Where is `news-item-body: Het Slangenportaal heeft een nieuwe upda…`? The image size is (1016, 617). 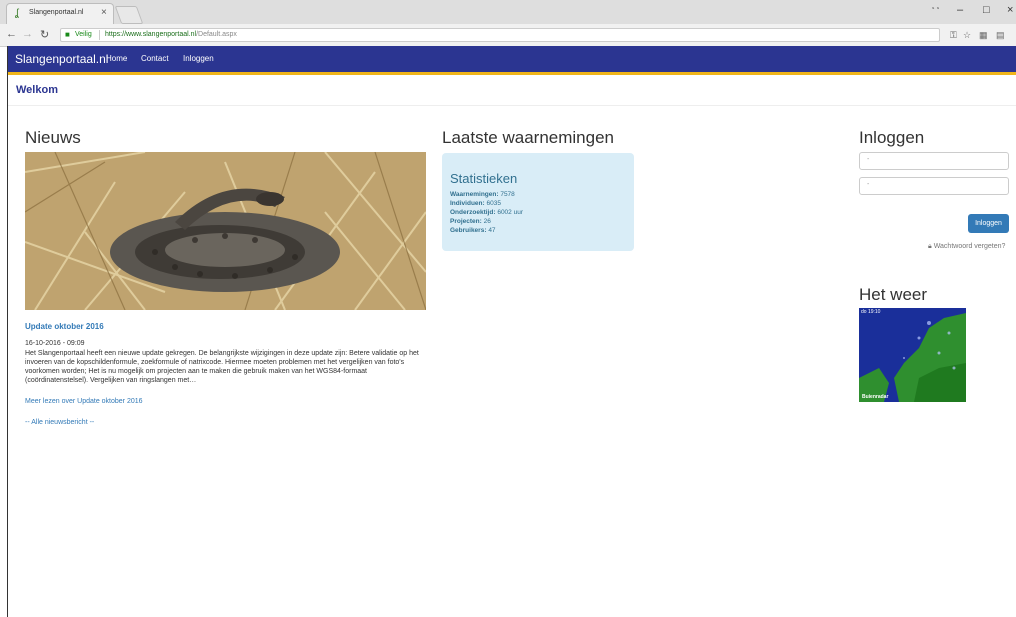 news-item-body: Het Slangenportaal heeft een nieuwe upda… is located at coordinates (222, 367).